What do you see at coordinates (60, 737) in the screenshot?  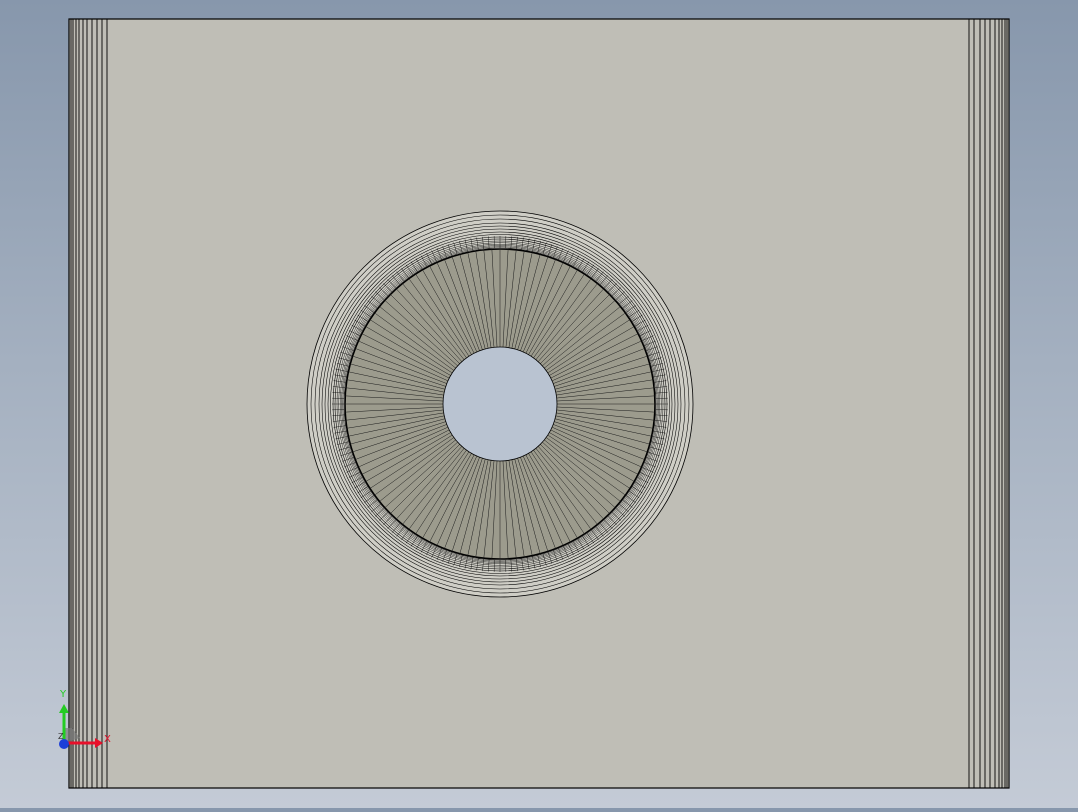 I see `triad-z-label: Z` at bounding box center [60, 737].